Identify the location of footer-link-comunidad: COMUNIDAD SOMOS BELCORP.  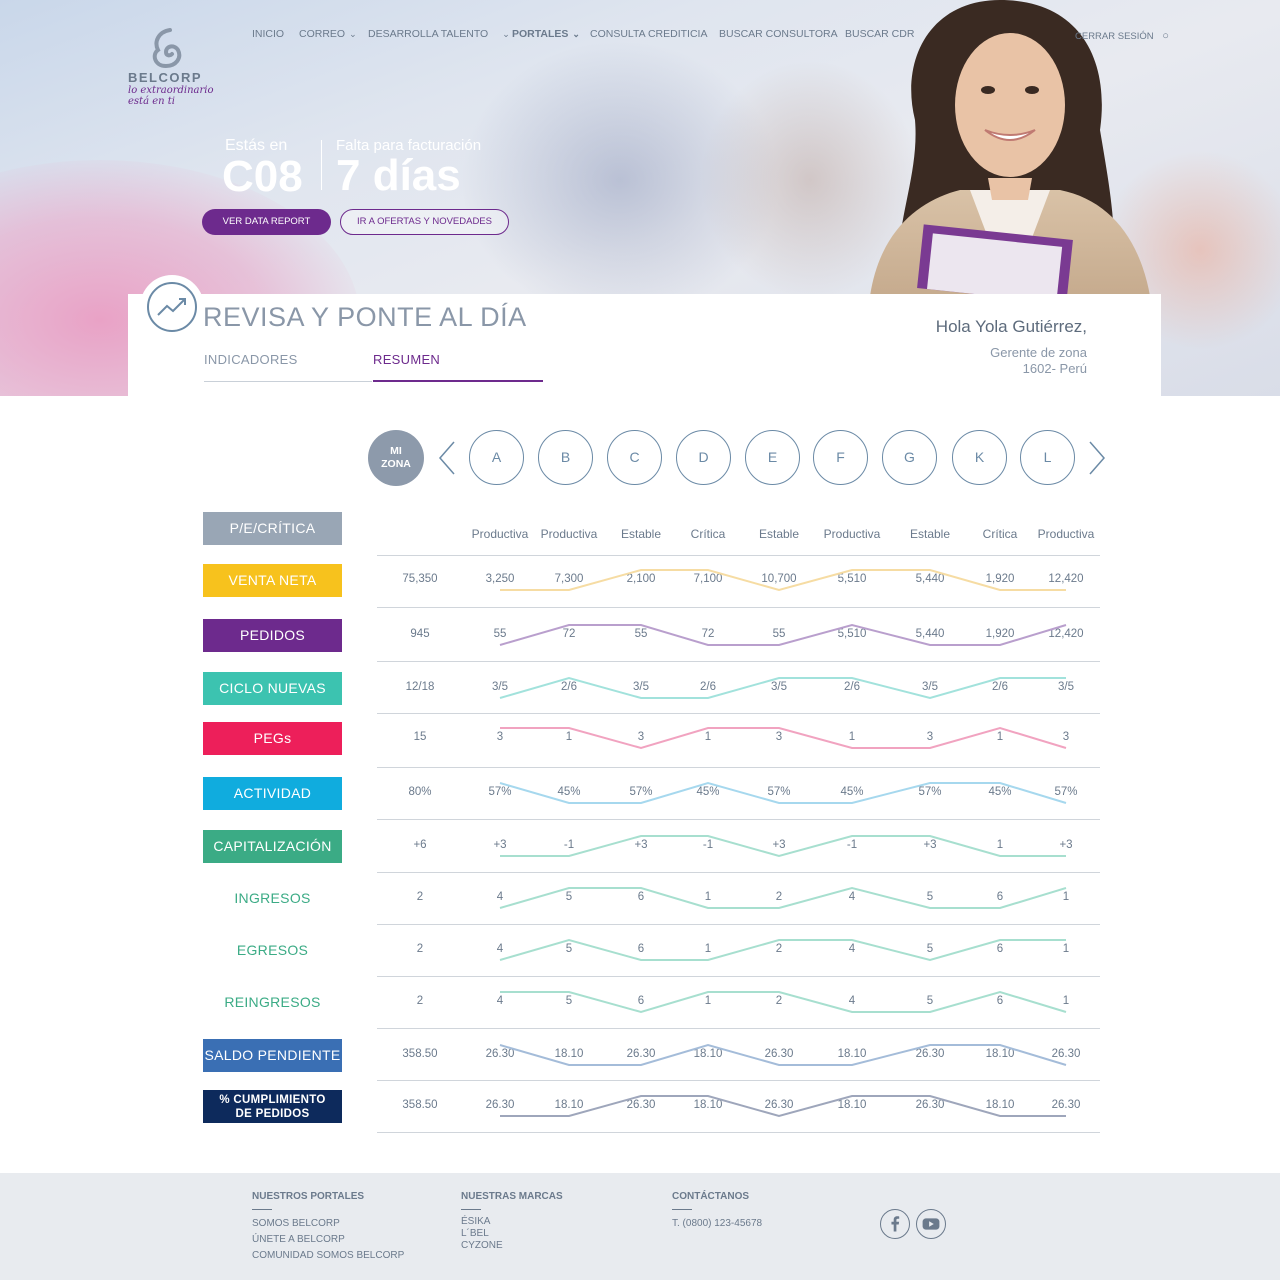
(328, 1256).